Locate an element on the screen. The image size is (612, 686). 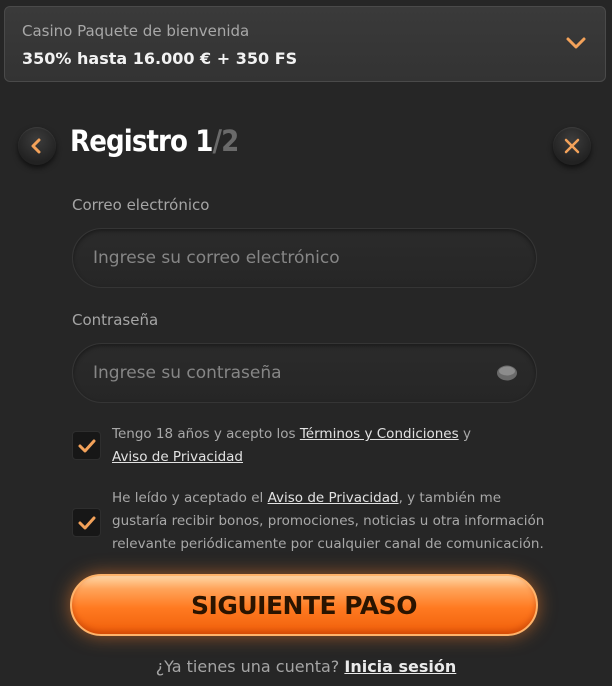
eye-icon is located at coordinates (507, 373).